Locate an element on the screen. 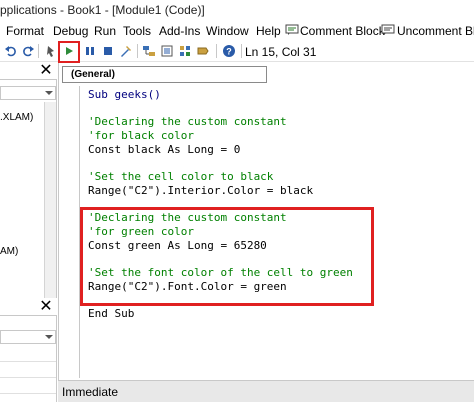 The width and height of the screenshot is (474, 402). properties-header: ✕ is located at coordinates (28, 307).